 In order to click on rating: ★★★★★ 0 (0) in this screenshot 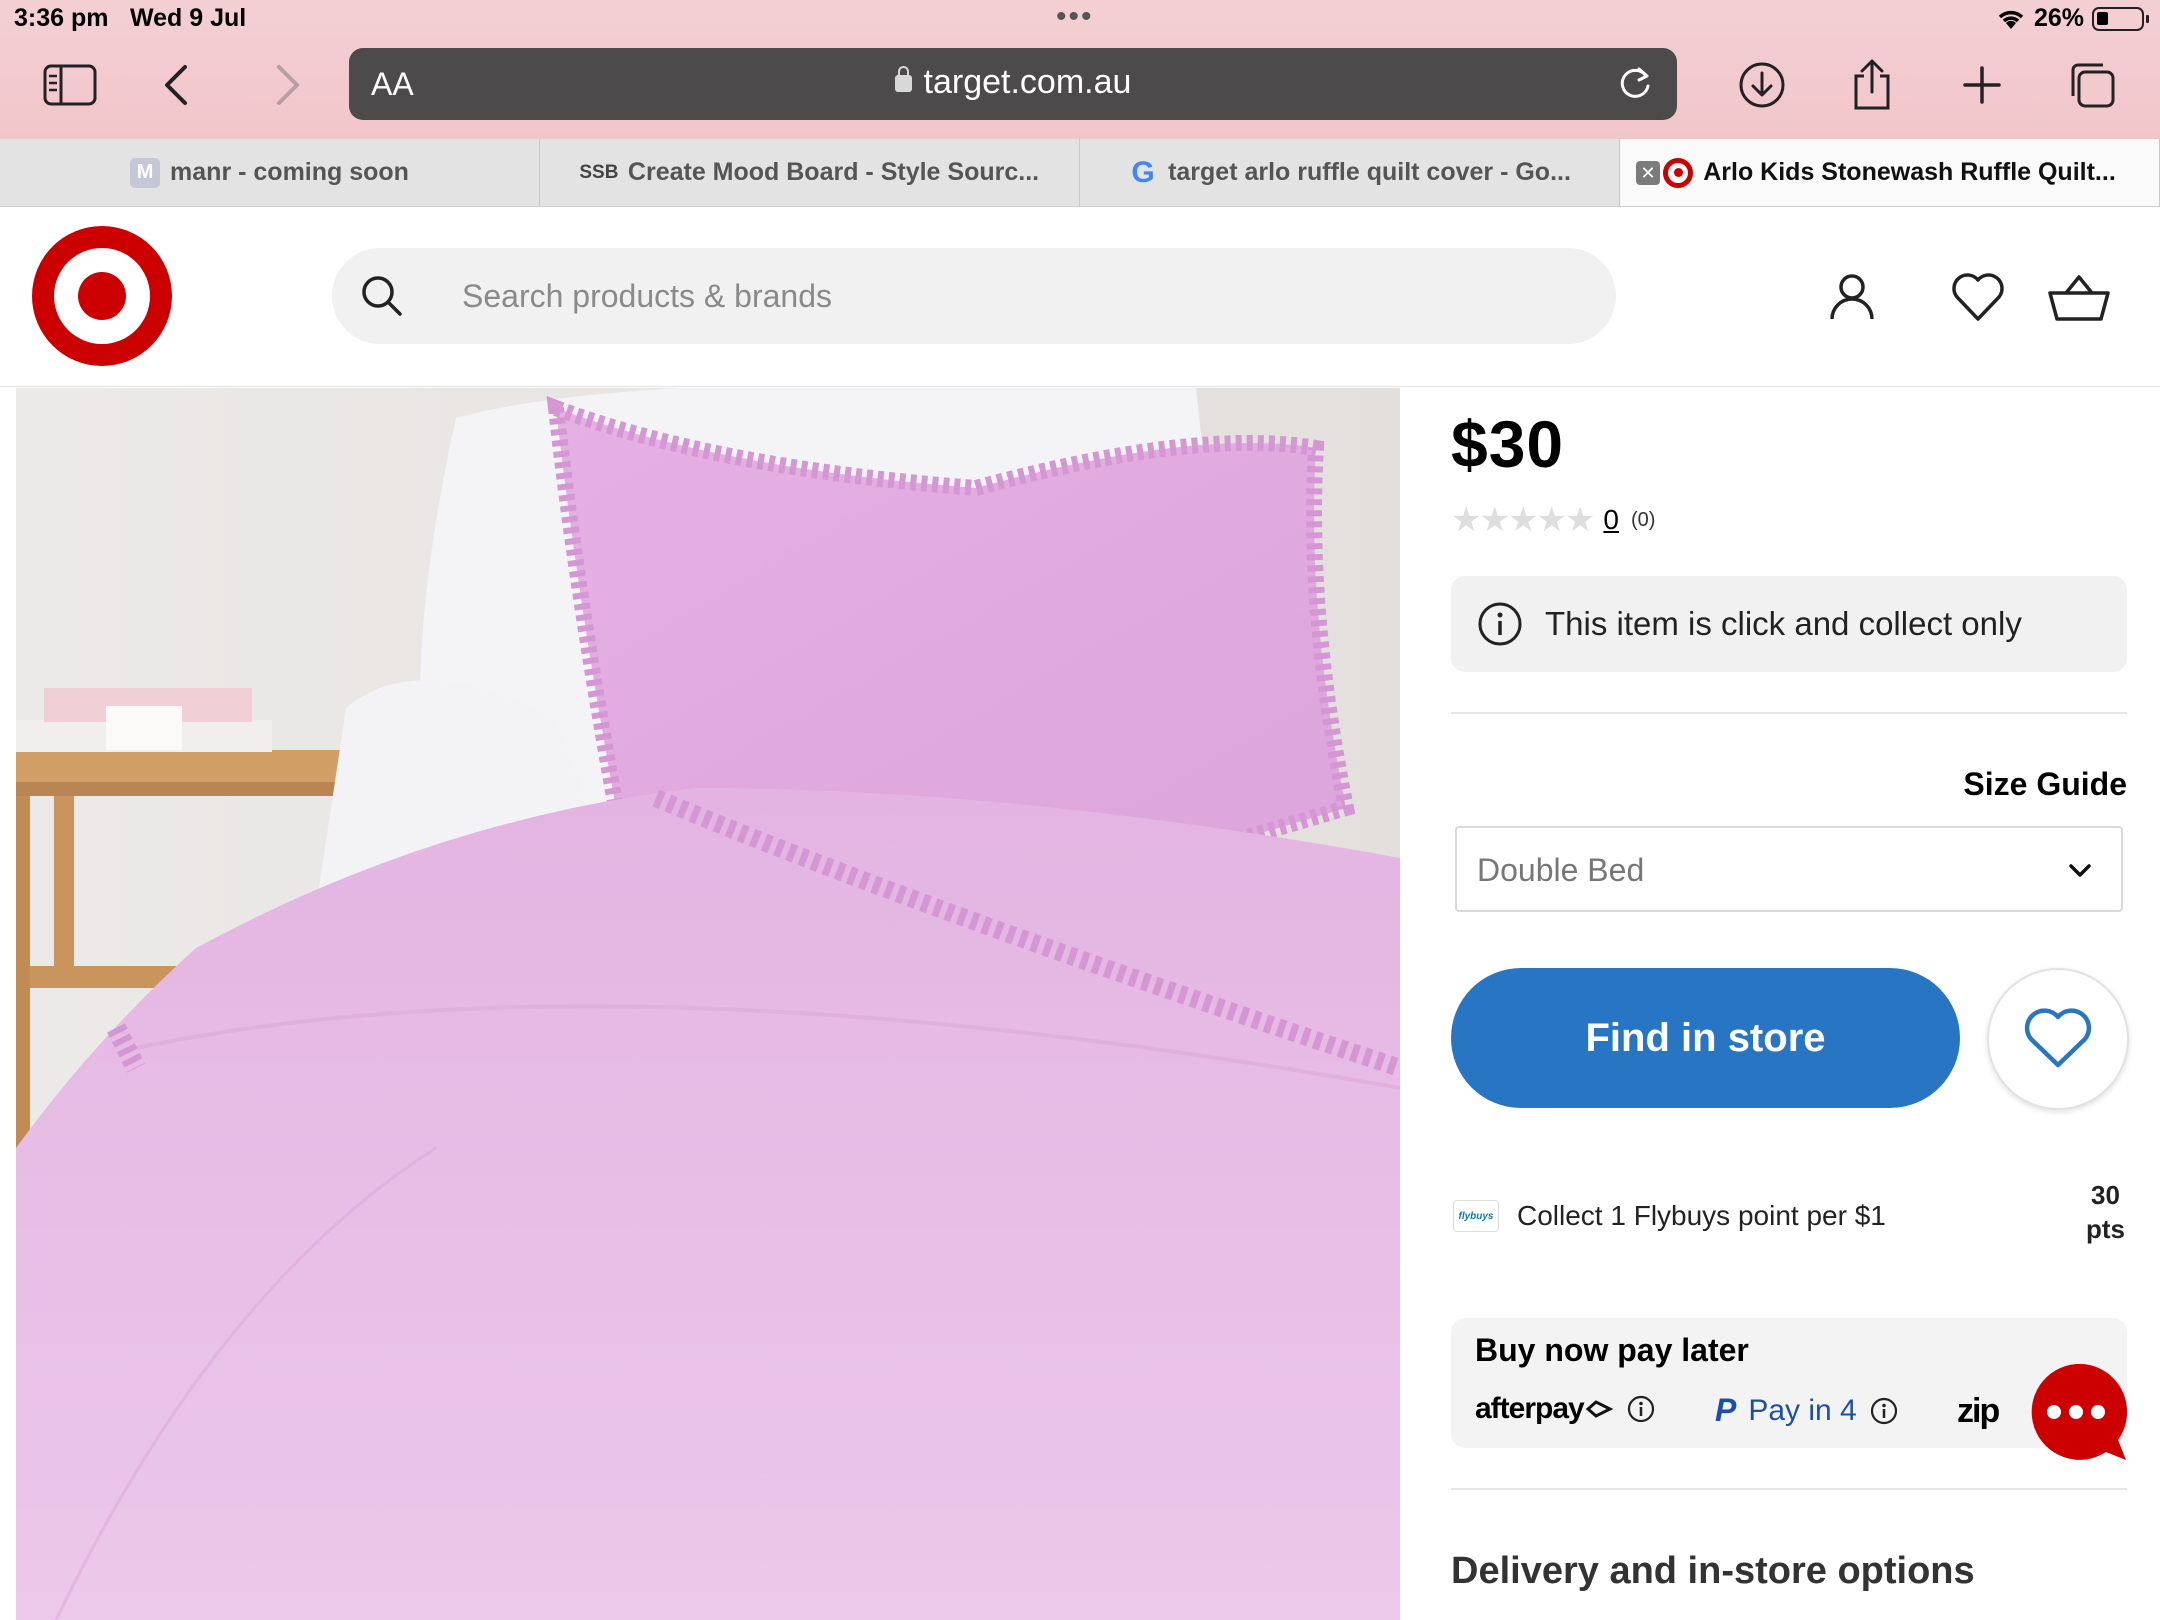, I will do `click(1553, 520)`.